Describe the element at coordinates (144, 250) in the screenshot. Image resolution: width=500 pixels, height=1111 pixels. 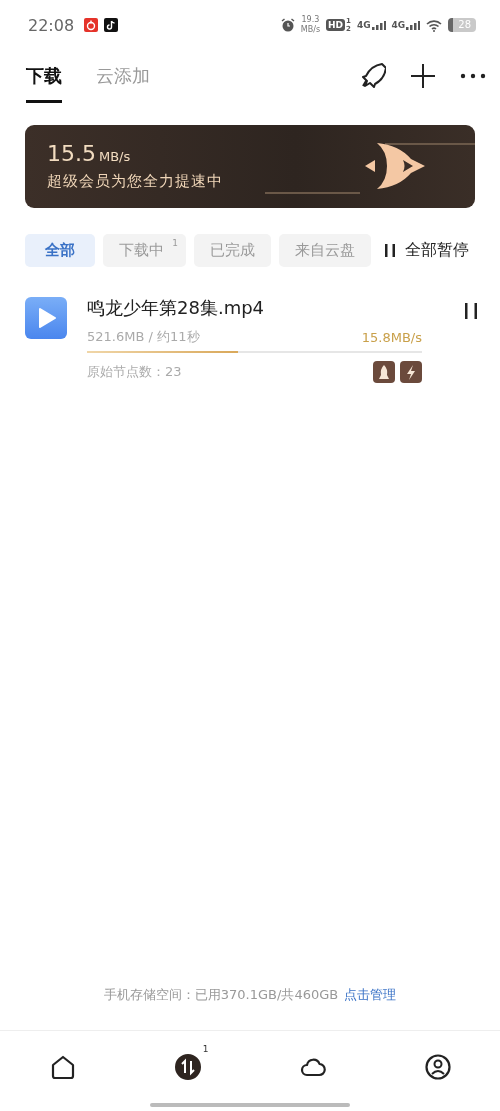
I see `filter-tab: 下载中 $^{1}$` at that location.